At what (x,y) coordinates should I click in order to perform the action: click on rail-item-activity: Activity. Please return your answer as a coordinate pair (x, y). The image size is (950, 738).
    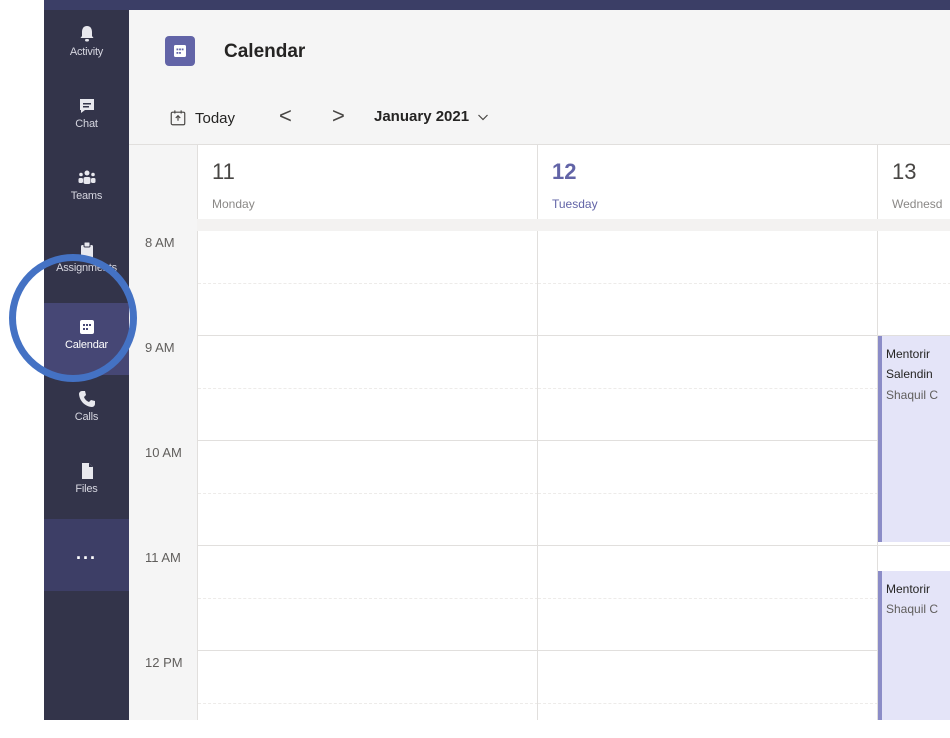
    Looking at the image, I should click on (86, 46).